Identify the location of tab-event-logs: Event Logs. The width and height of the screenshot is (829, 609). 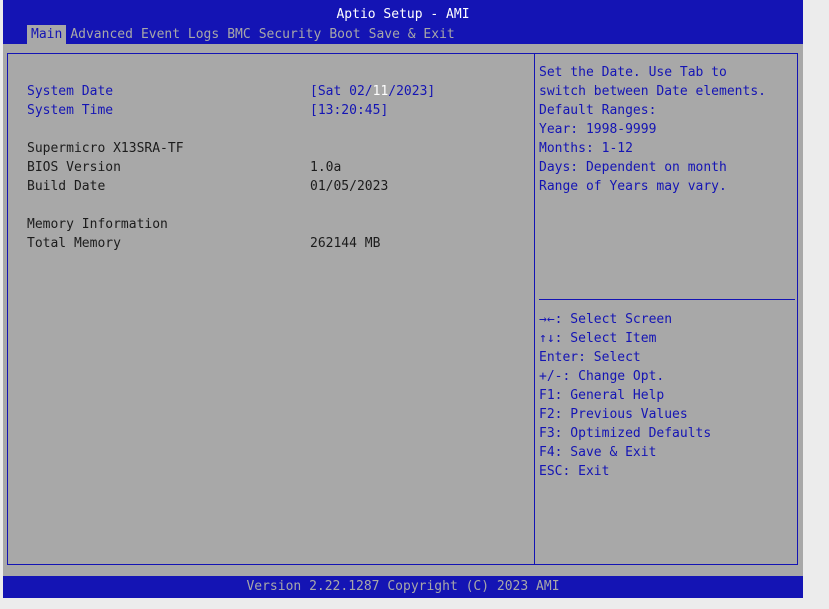
(180, 34).